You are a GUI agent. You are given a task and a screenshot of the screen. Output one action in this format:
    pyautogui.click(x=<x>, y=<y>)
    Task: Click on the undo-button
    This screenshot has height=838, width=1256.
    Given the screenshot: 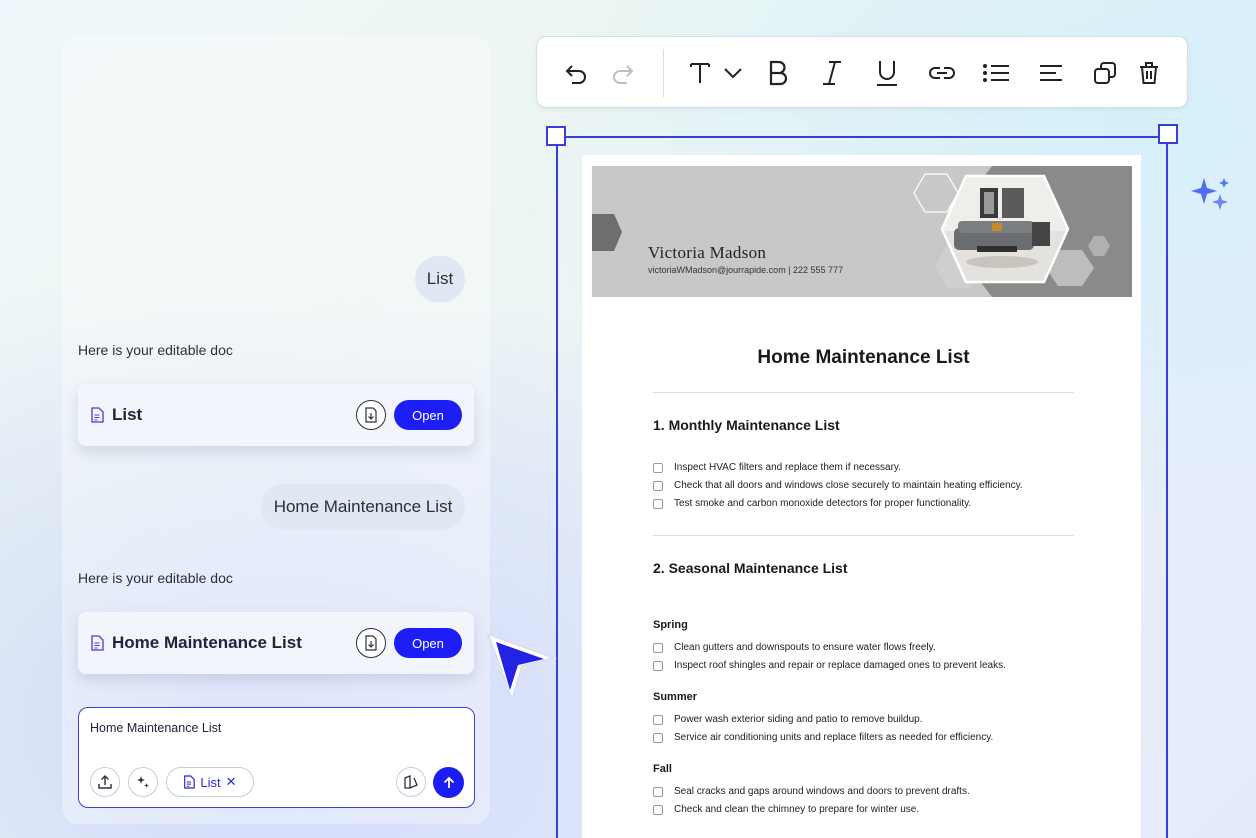 What is the action you would take?
    pyautogui.click(x=575, y=73)
    